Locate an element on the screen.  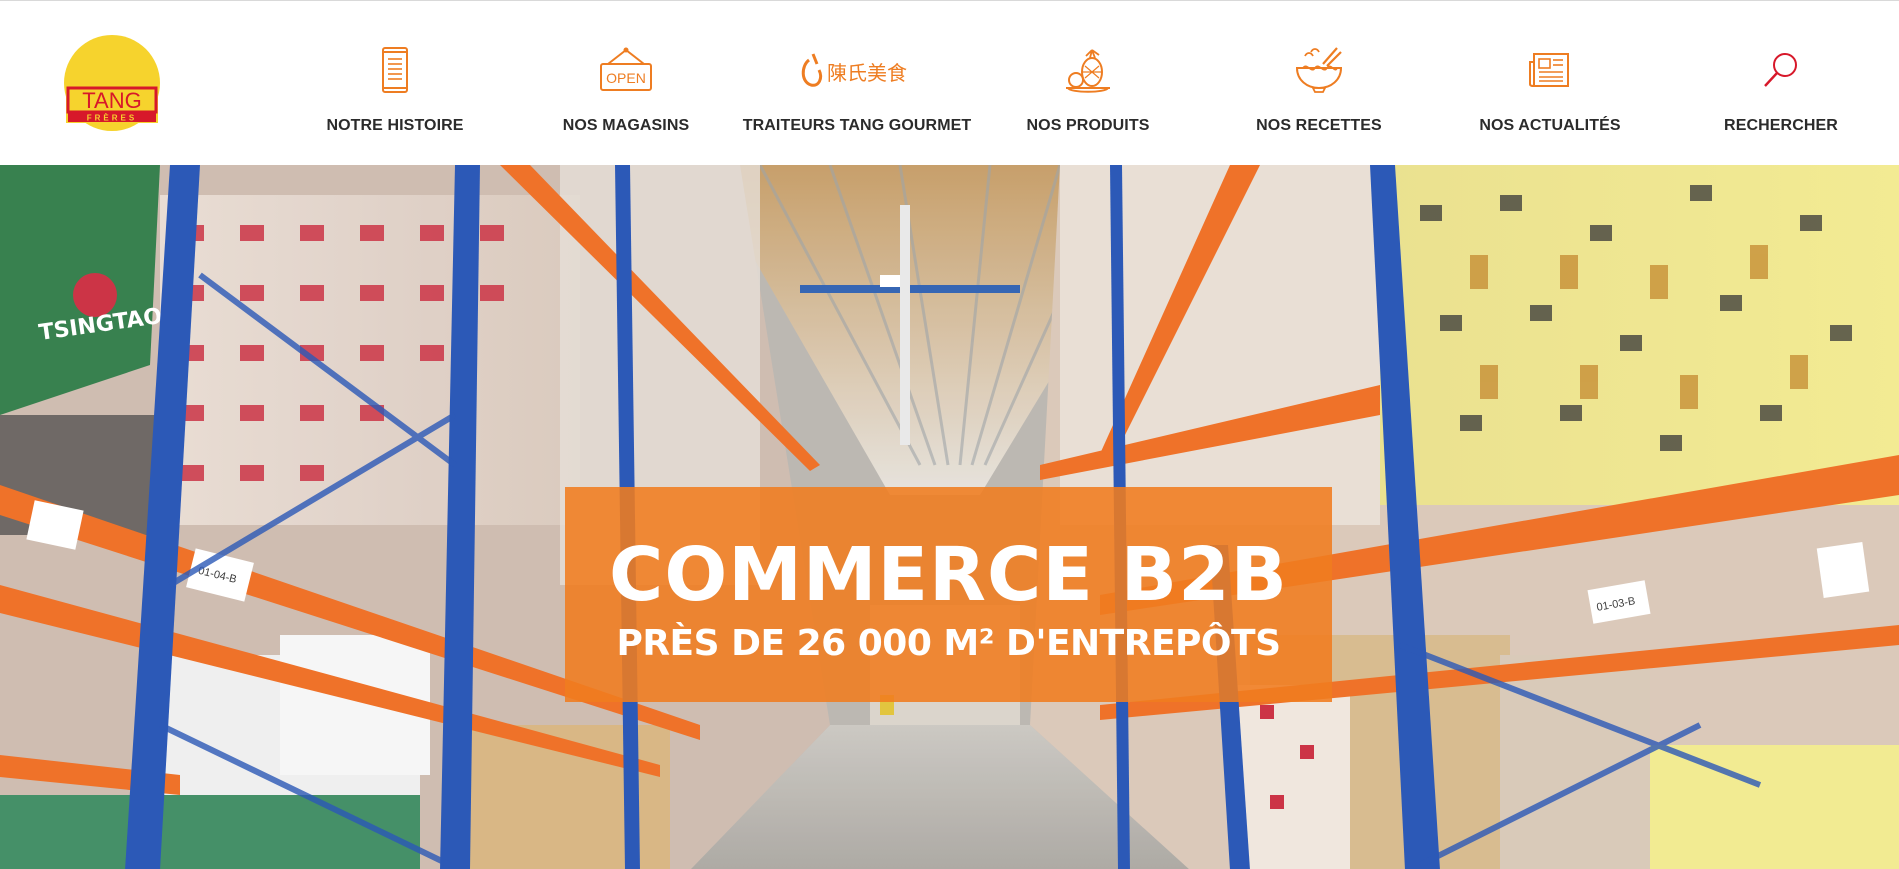
nav-item-nos-magasins: OPEN NOS MAGASINS is located at coordinates (626, 90).